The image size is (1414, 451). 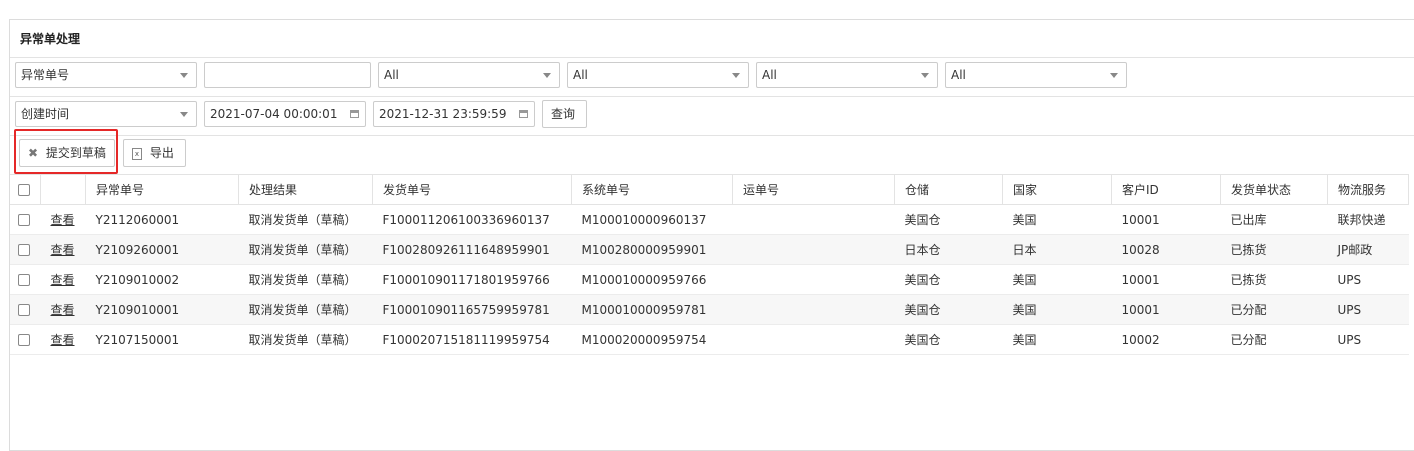 What do you see at coordinates (1057, 249) in the screenshot?
I see `cell-country: 日本` at bounding box center [1057, 249].